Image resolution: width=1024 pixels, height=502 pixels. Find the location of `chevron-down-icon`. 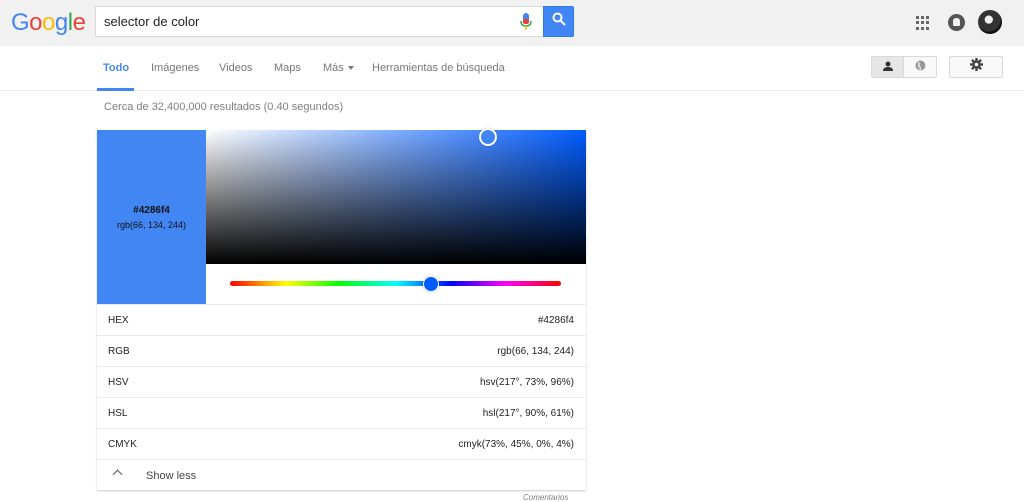

chevron-down-icon is located at coordinates (350, 68).